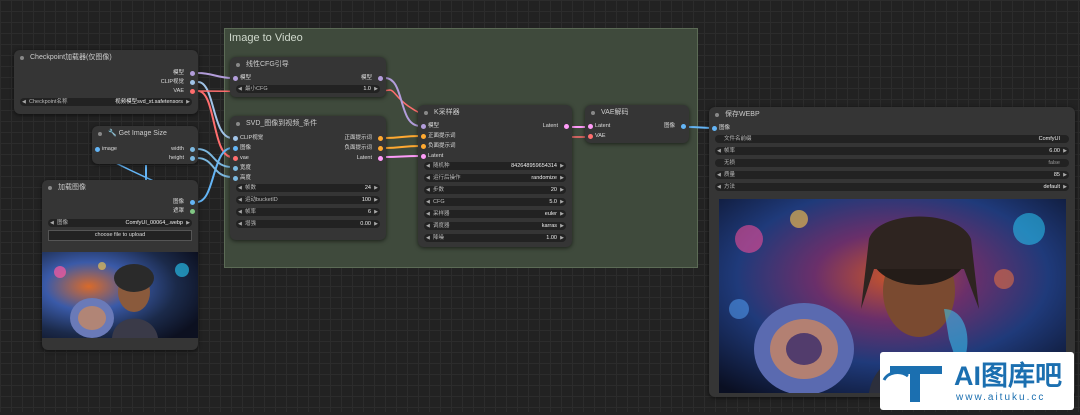  Describe the element at coordinates (192, 91) in the screenshot. I see `output-vae-slot` at that location.